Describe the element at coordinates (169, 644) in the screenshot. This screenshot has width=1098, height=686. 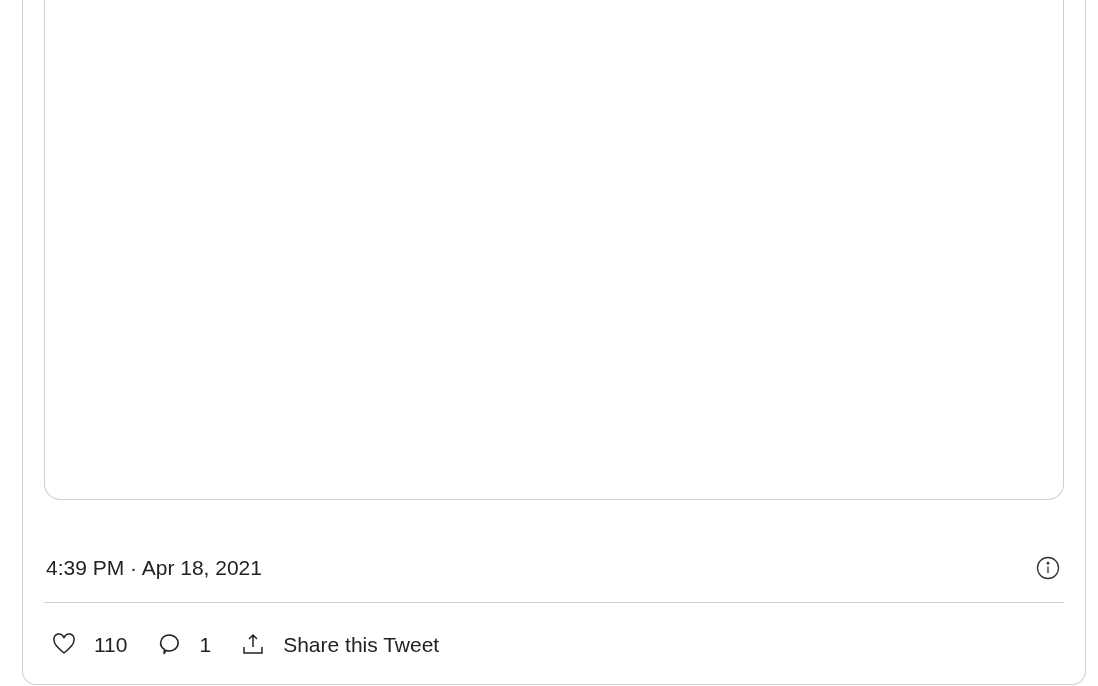
I see `speech-bubble-icon` at that location.